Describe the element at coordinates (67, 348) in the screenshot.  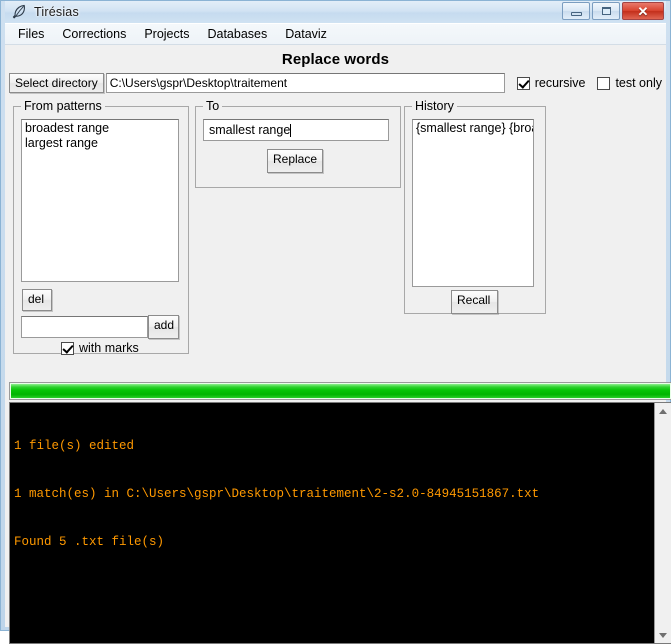
I see `with-marks-checkbox-box` at that location.